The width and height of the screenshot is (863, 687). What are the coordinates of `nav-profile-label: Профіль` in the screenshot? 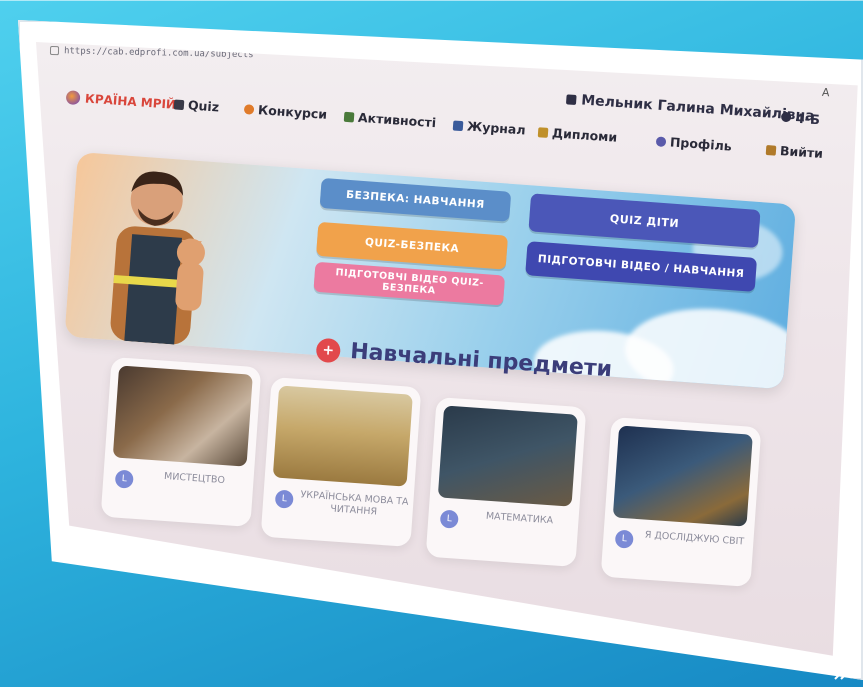 It's located at (701, 144).